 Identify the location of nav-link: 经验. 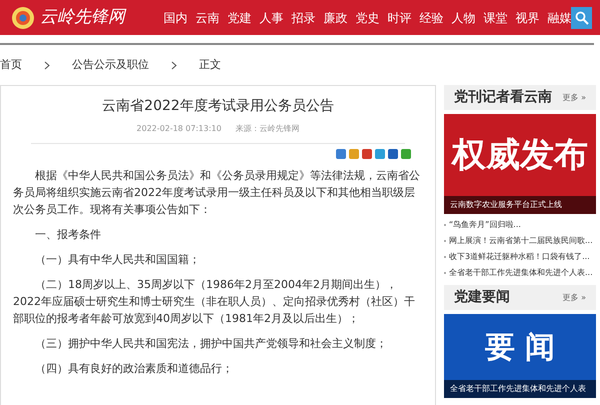
(431, 17).